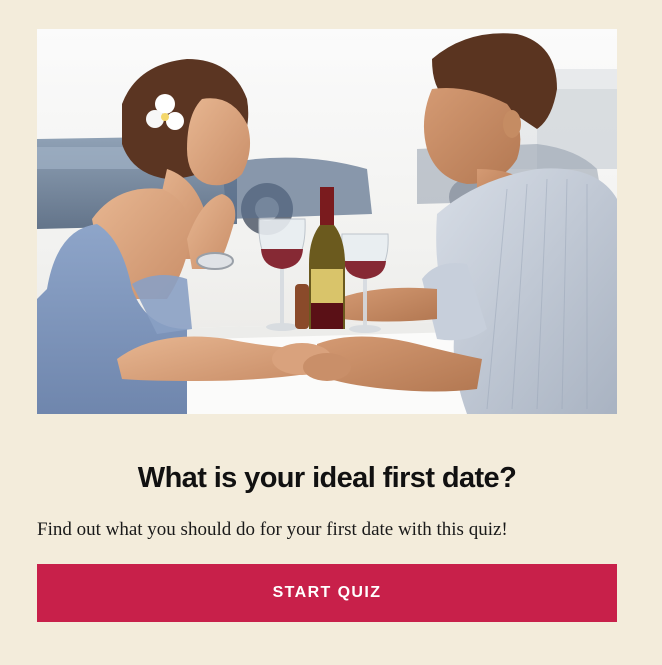 Image resolution: width=662 pixels, height=665 pixels. I want to click on quiz-title: What is your ideal first date?, so click(327, 478).